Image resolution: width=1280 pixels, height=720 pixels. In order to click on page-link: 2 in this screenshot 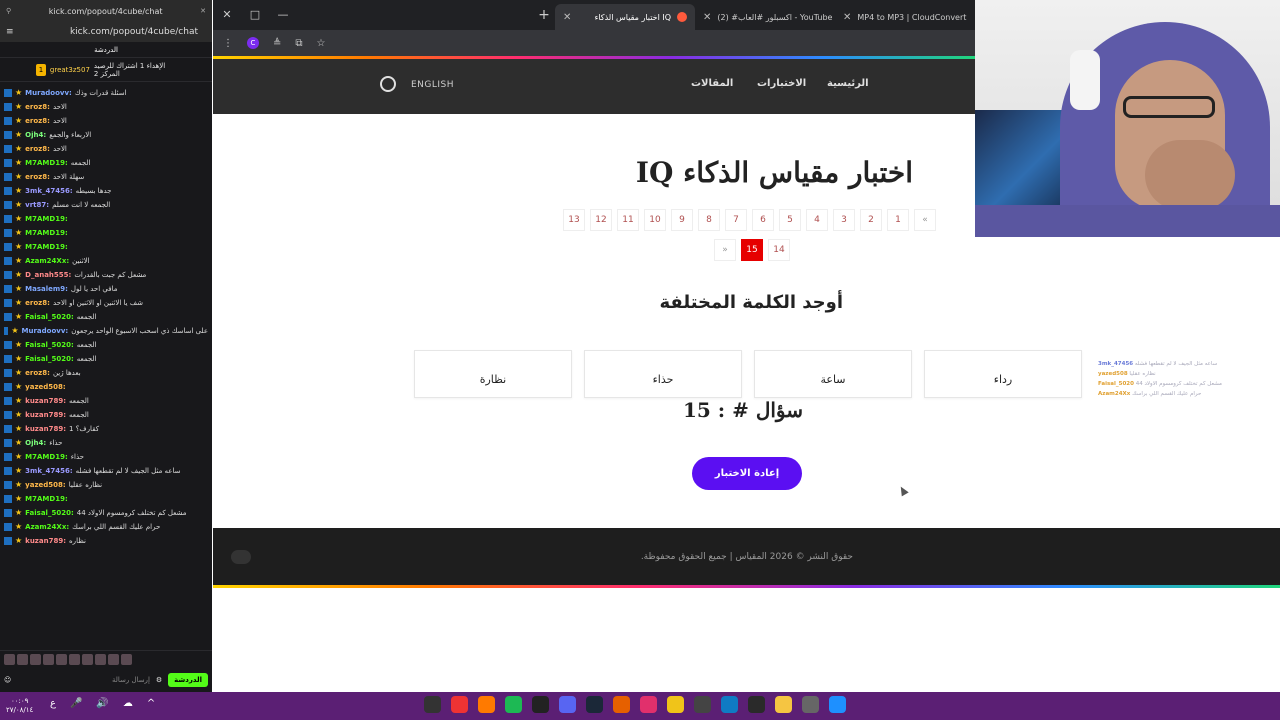, I will do `click(871, 220)`.